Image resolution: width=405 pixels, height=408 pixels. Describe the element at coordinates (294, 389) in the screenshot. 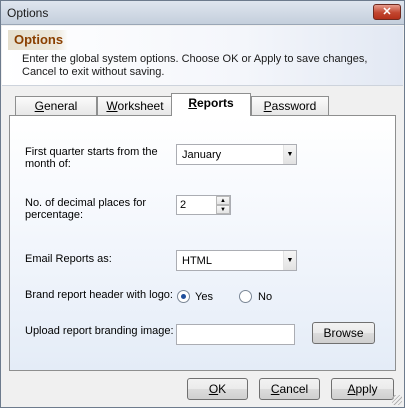

I see `cancel-label: ancel` at that location.